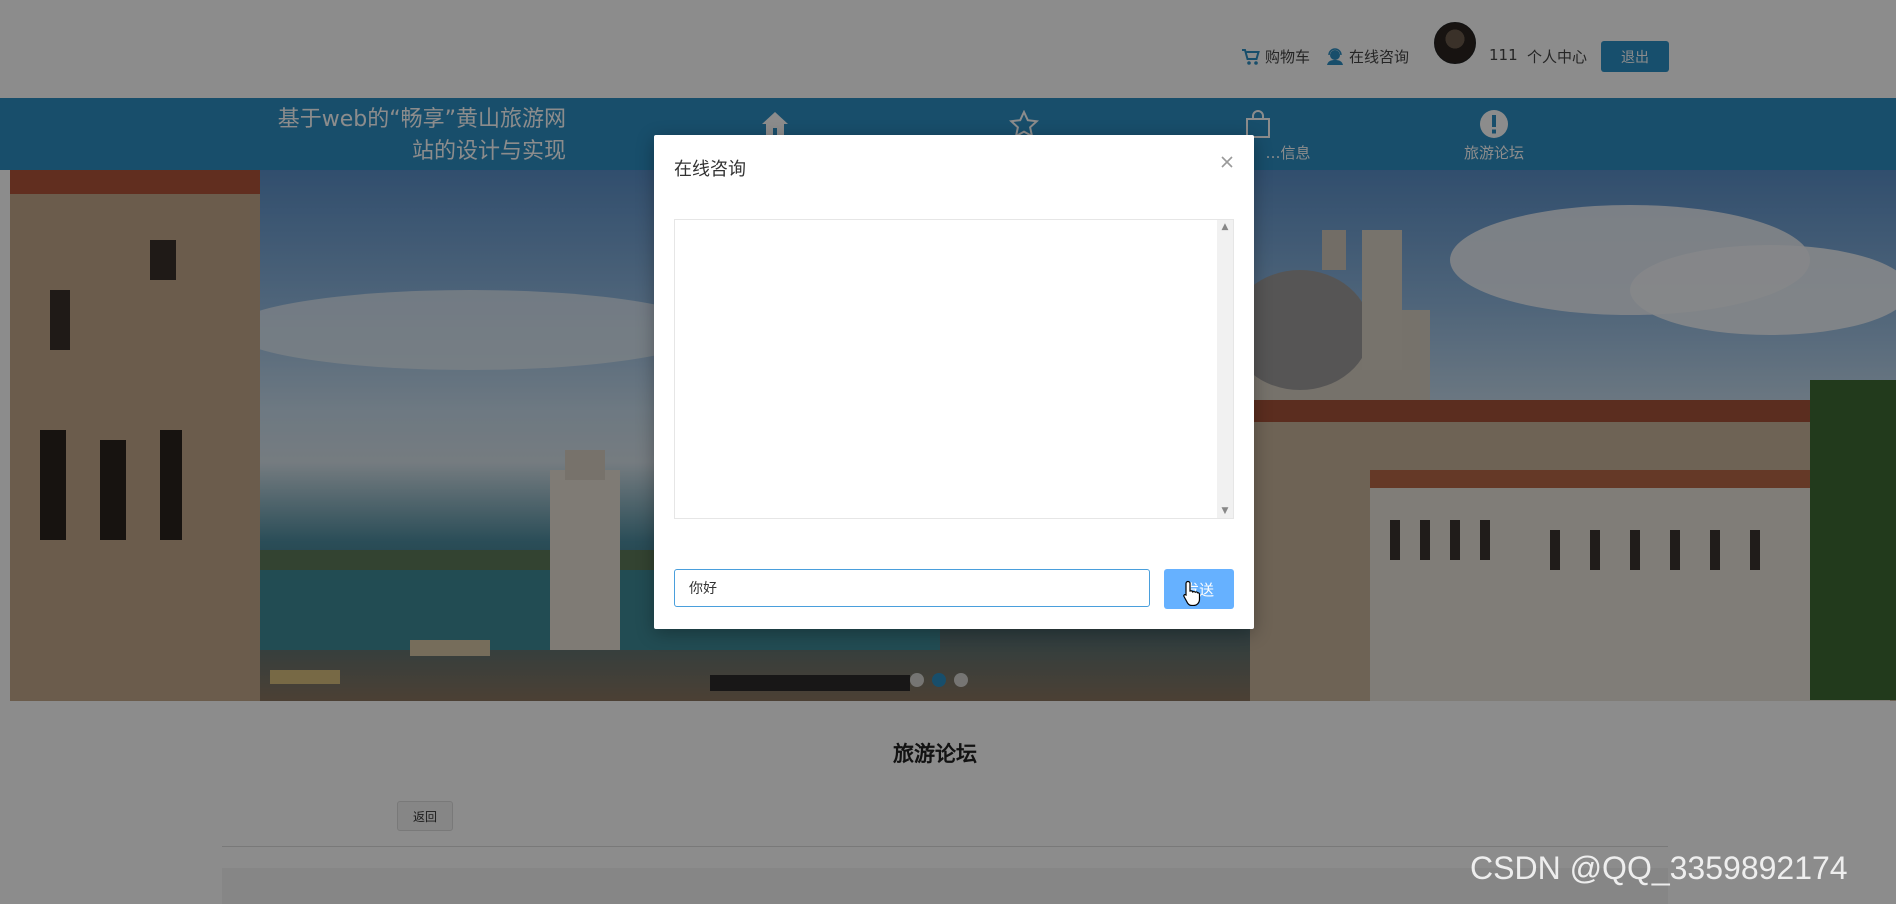 The width and height of the screenshot is (1896, 904). Describe the element at coordinates (1659, 868) in the screenshot. I see `watermark: CSDN @QQ_3359892174` at that location.